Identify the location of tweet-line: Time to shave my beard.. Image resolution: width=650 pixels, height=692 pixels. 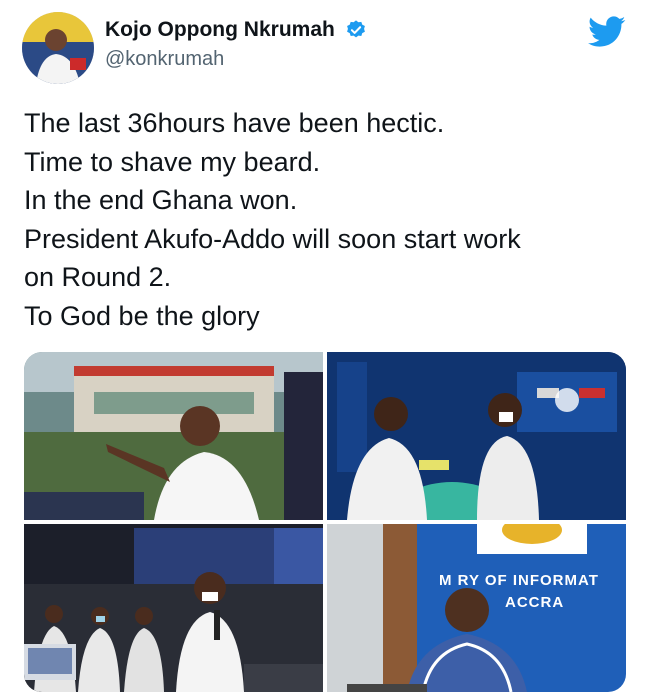
(172, 161).